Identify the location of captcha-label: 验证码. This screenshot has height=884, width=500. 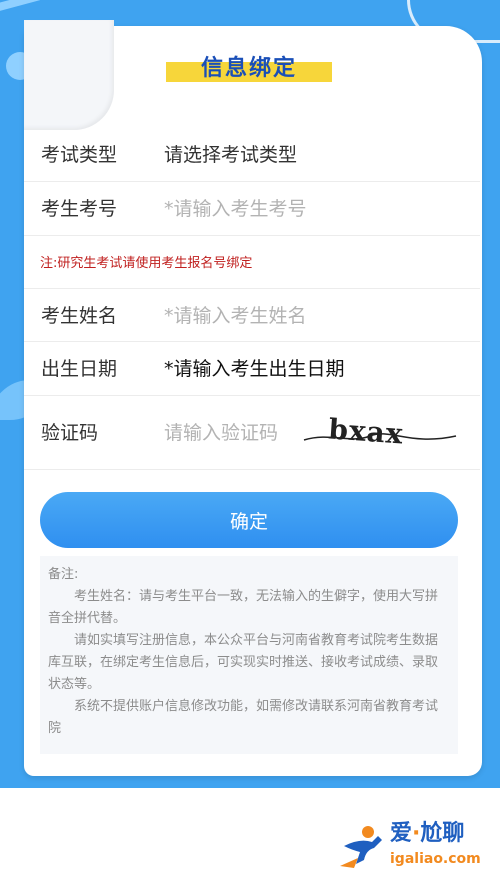
(70, 433).